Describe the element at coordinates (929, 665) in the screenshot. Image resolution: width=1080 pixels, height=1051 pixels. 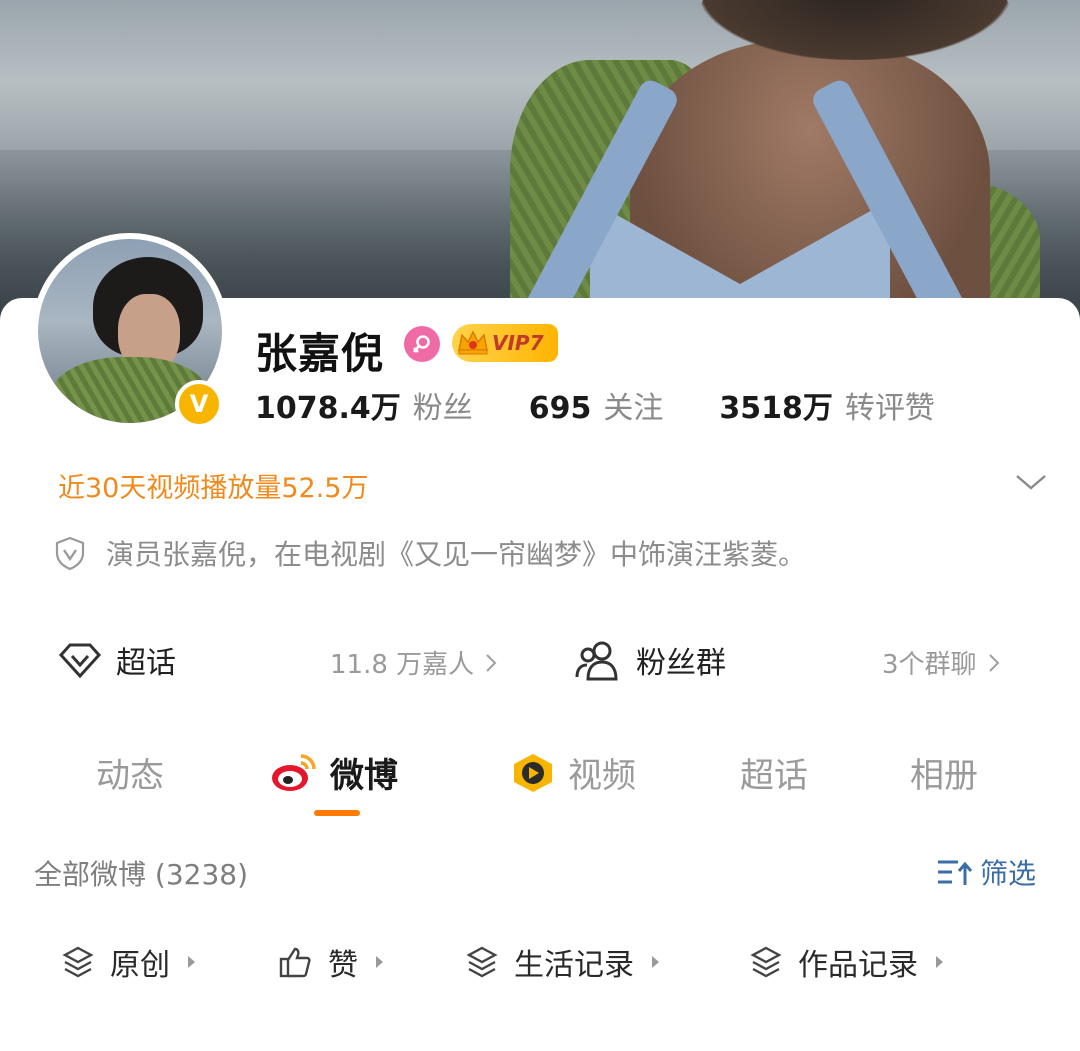
I see `fan-group-count: 3个群聊` at that location.